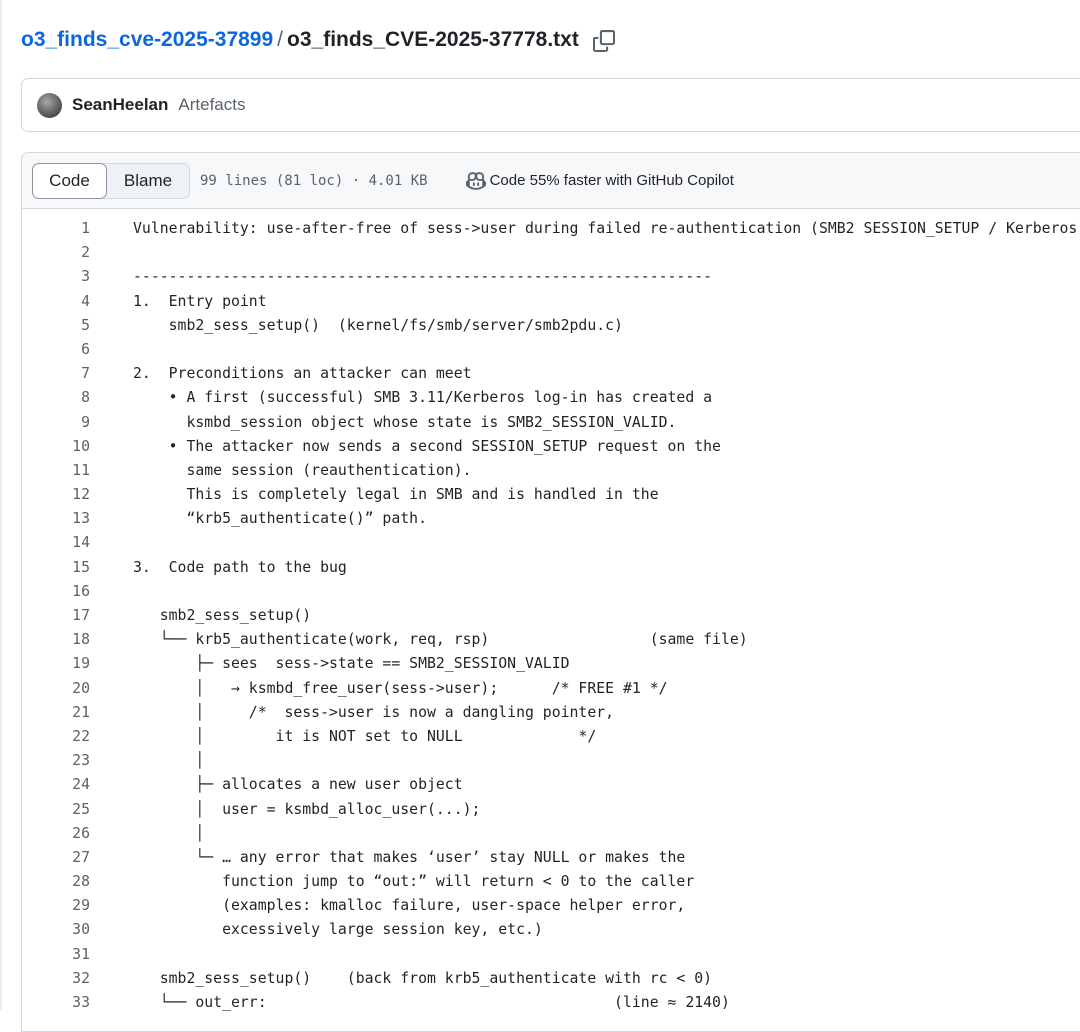 The image size is (1080, 1032). Describe the element at coordinates (69, 180) in the screenshot. I see `tab-code: Code` at that location.